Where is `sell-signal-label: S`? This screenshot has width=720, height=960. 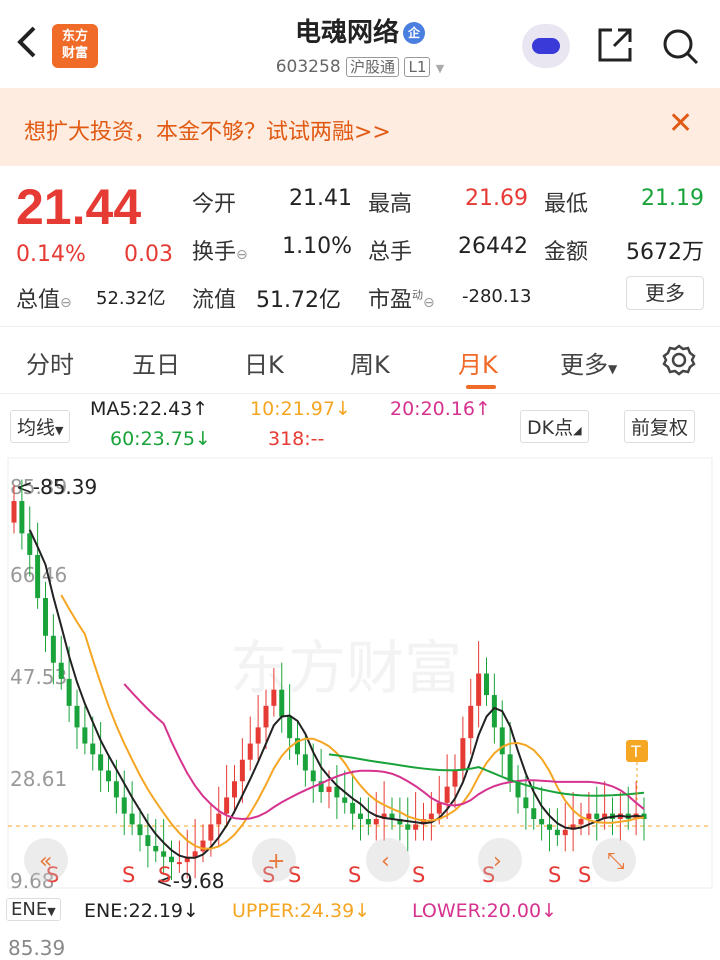 sell-signal-label: S is located at coordinates (418, 875).